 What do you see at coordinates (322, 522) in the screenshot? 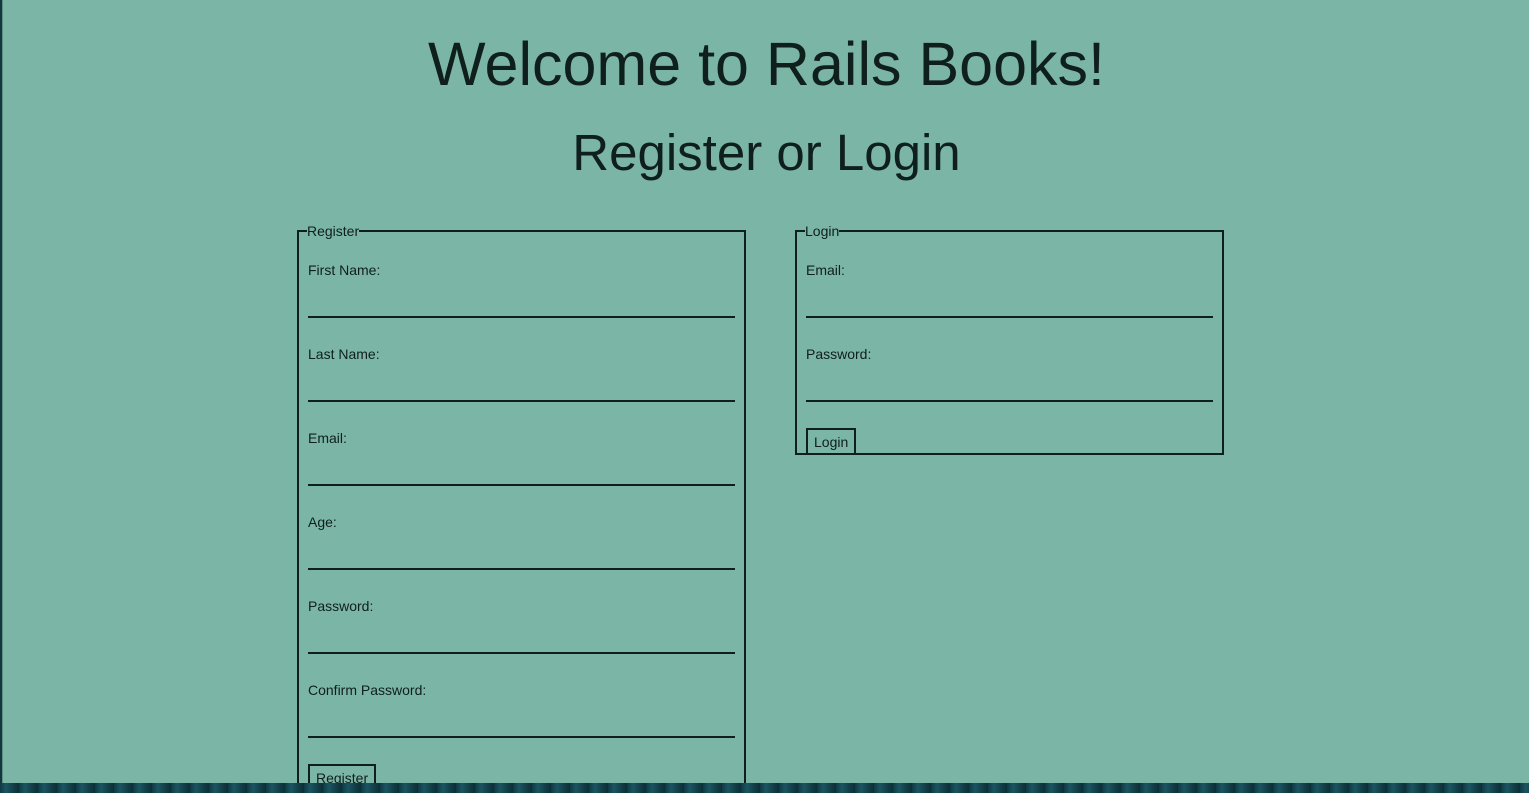
I see `age-label: Age:` at bounding box center [322, 522].